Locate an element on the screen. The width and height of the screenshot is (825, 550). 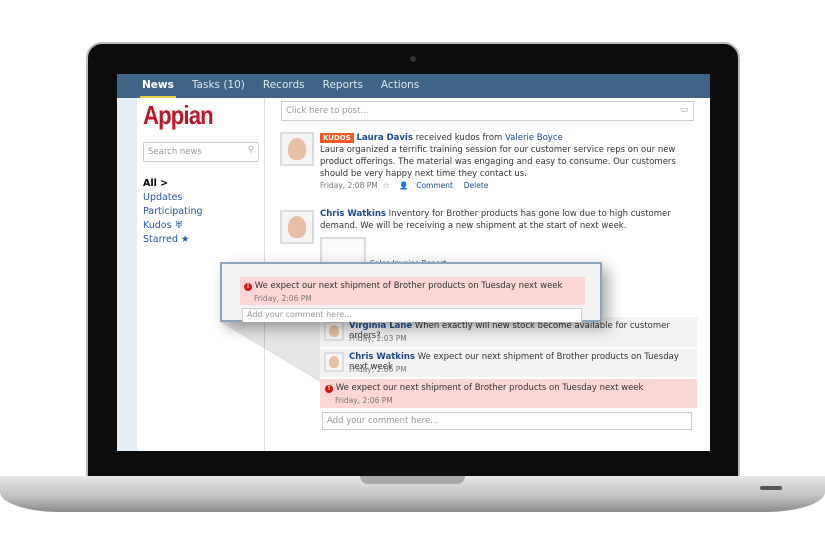
filter-participating: Participating is located at coordinates (173, 211).